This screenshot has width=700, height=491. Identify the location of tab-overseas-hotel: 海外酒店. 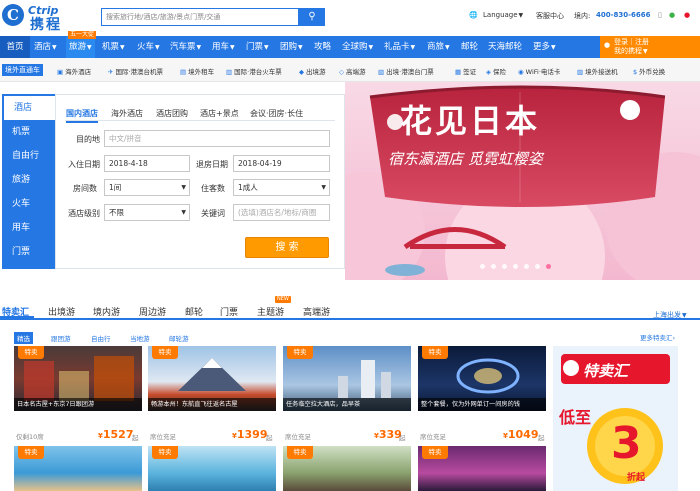
(127, 113).